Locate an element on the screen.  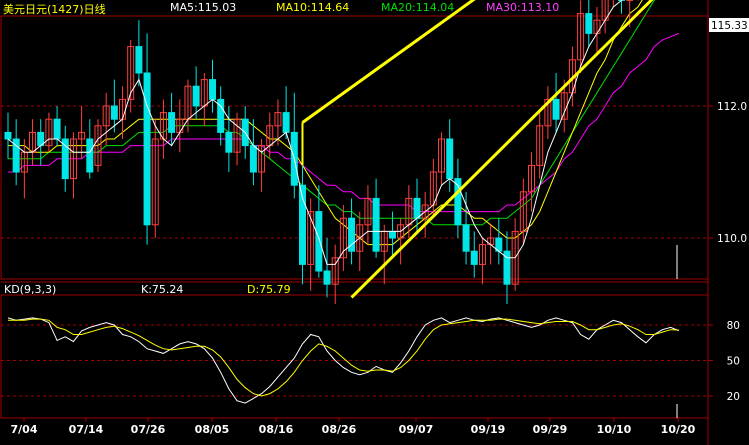
y-axis-ticks: 110.0112.0114.0205080 is located at coordinates (727, 252).